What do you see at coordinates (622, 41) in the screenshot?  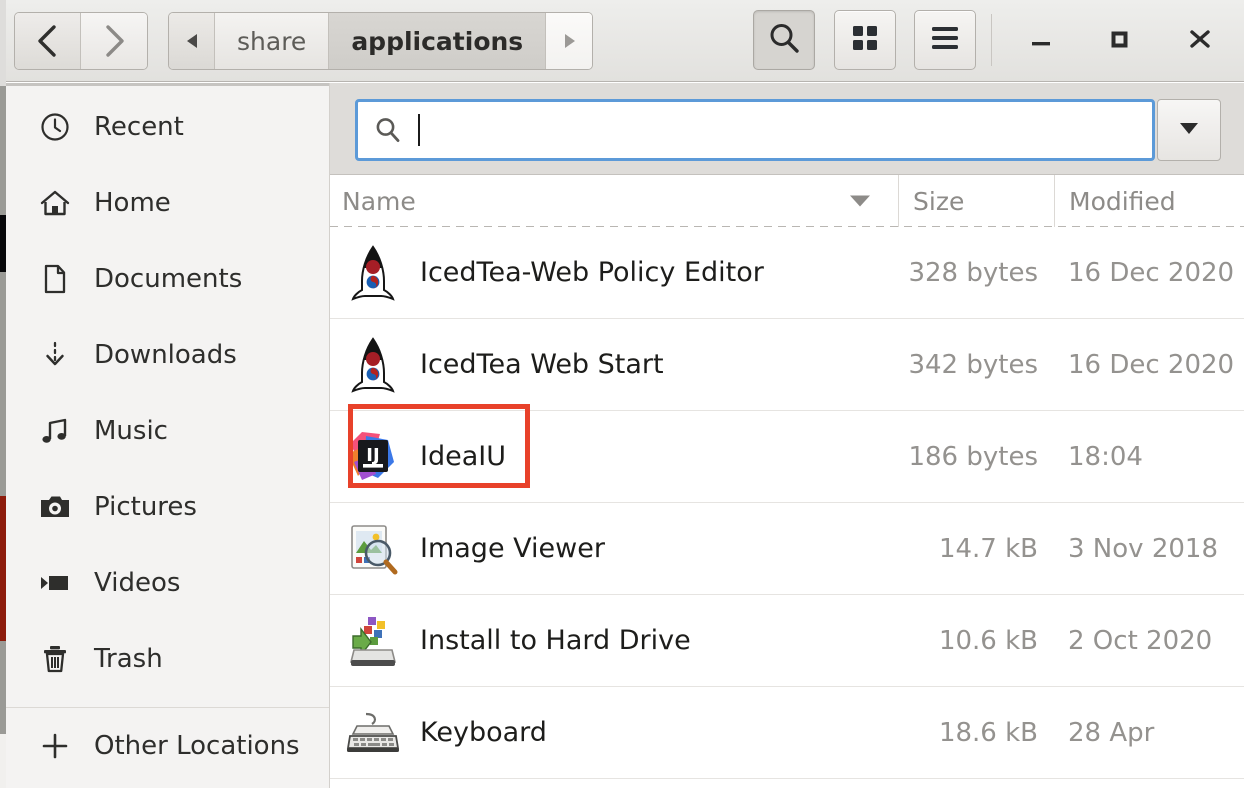 I see `header-bar: share applications` at bounding box center [622, 41].